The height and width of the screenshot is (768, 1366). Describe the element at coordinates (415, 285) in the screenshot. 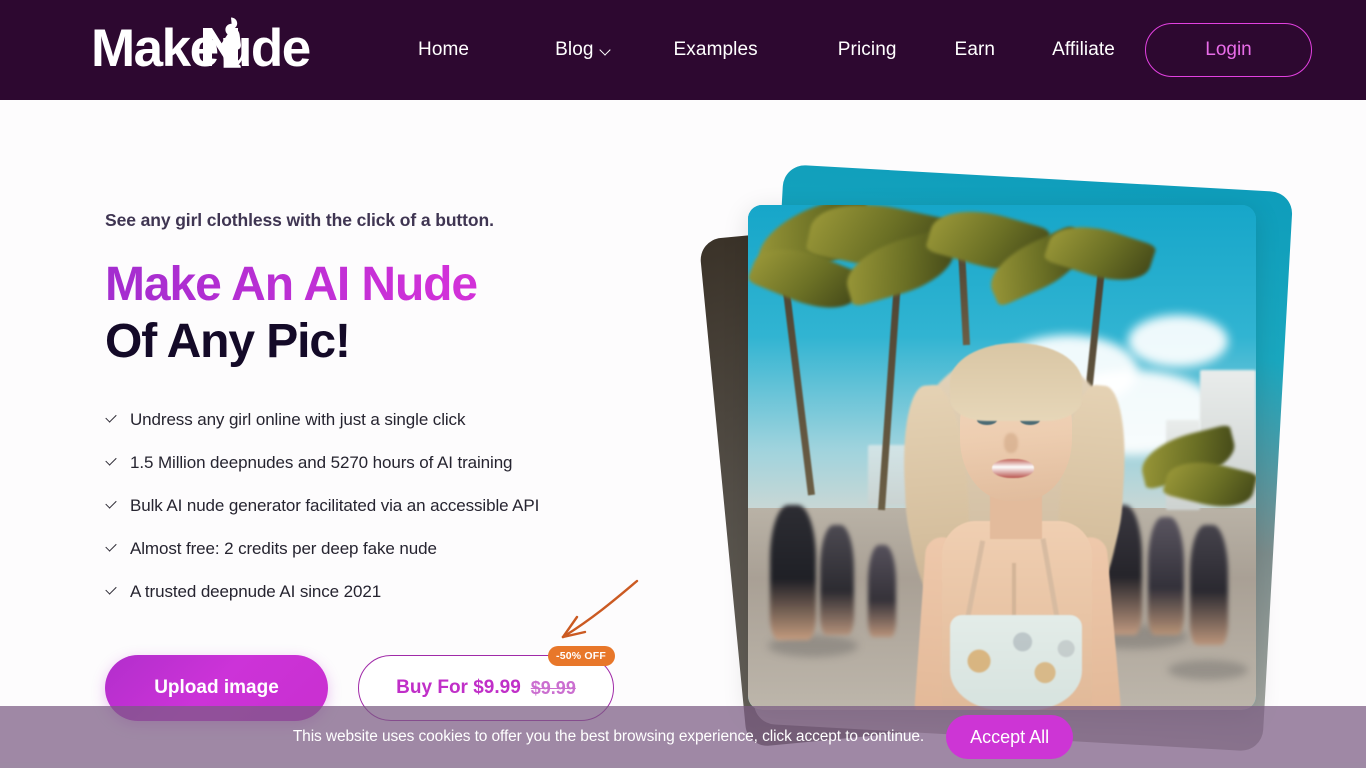

I see `hero-headline-line1: Make An AI Nude` at that location.